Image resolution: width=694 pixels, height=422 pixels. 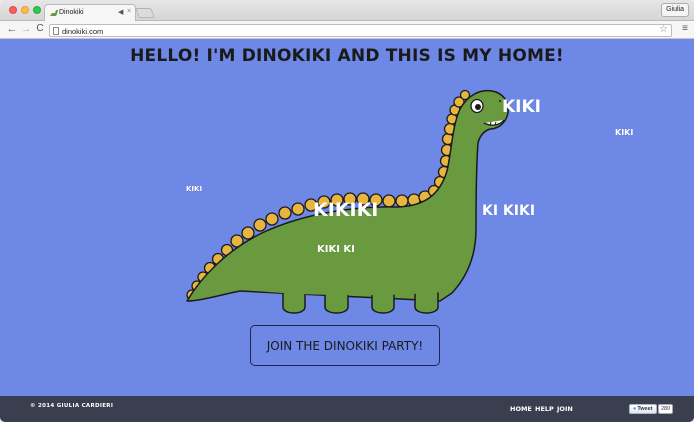 What do you see at coordinates (509, 211) in the screenshot?
I see `kiki-word: KI KIKI` at bounding box center [509, 211].